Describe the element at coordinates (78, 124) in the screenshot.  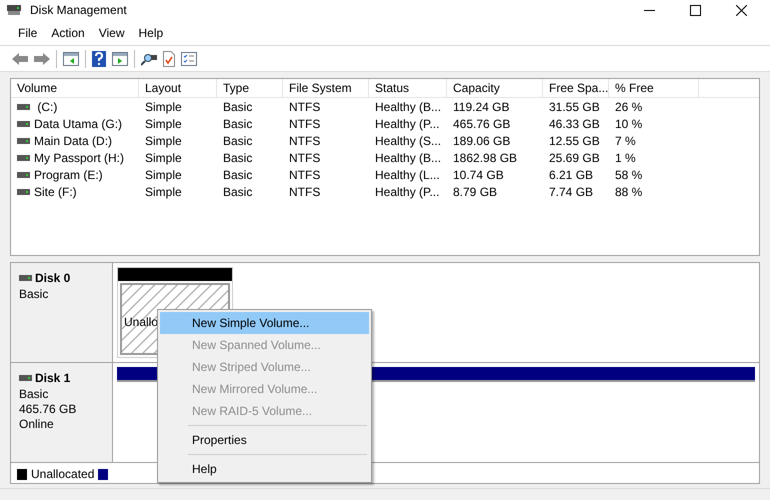
I see `table-cell-text: Data Utama (G:)` at that location.